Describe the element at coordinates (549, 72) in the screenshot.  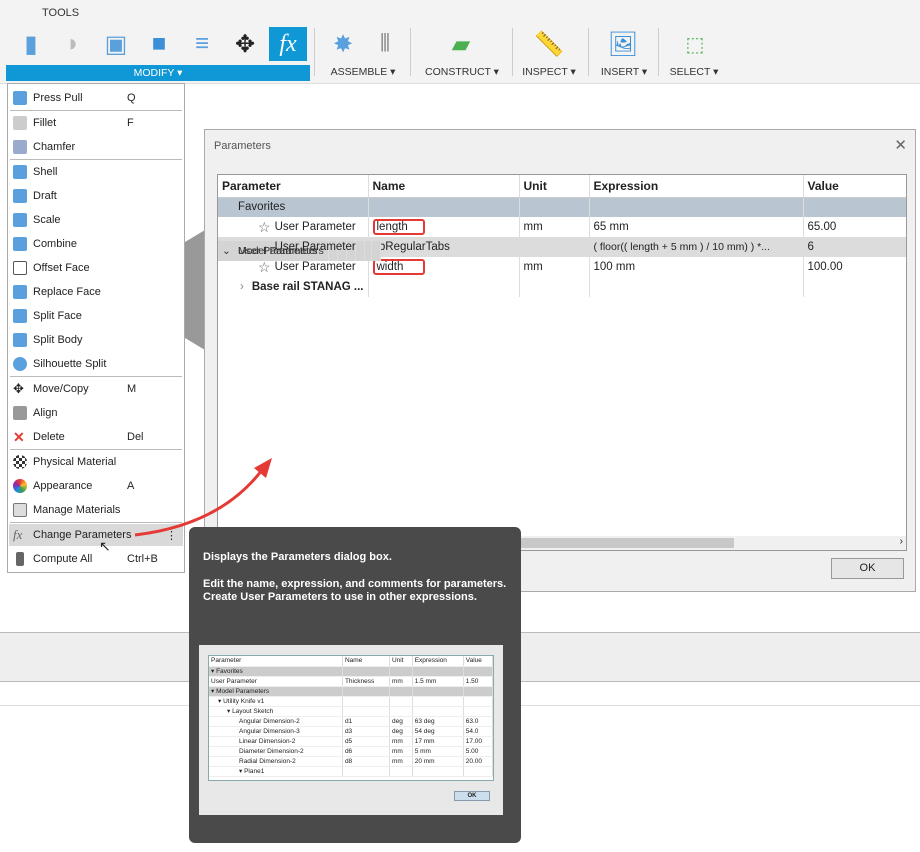
I see `inspect-menu-button: INSPECT ▾` at that location.